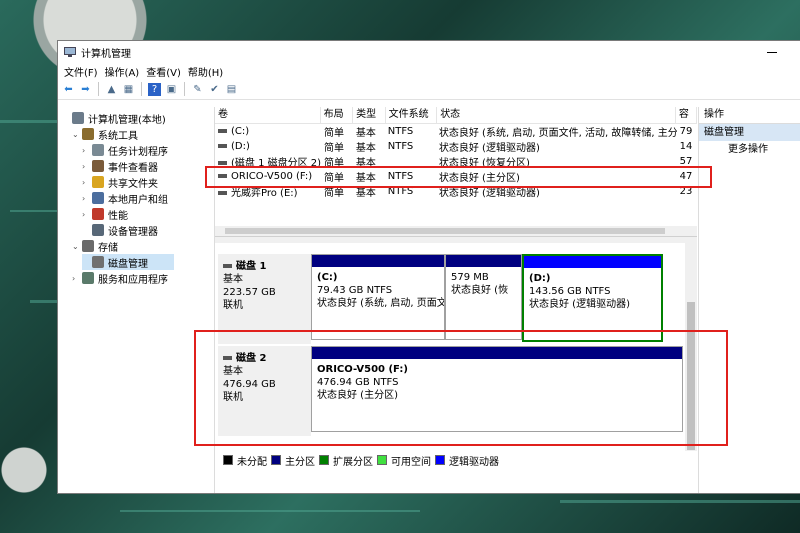  What do you see at coordinates (133, 184) in the screenshot?
I see `tree-item-label: 共享文件夹` at bounding box center [133, 184].